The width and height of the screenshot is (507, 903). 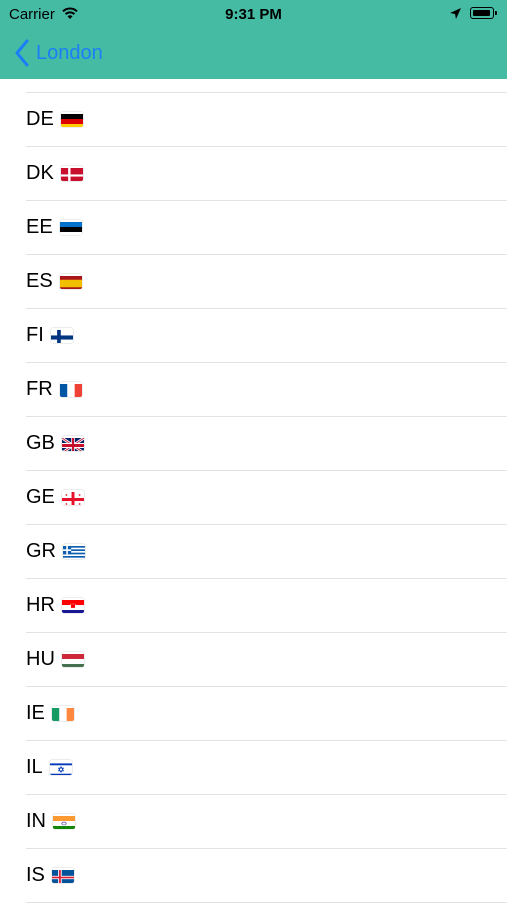 What do you see at coordinates (39, 389) in the screenshot?
I see `country-code-label: FR` at bounding box center [39, 389].